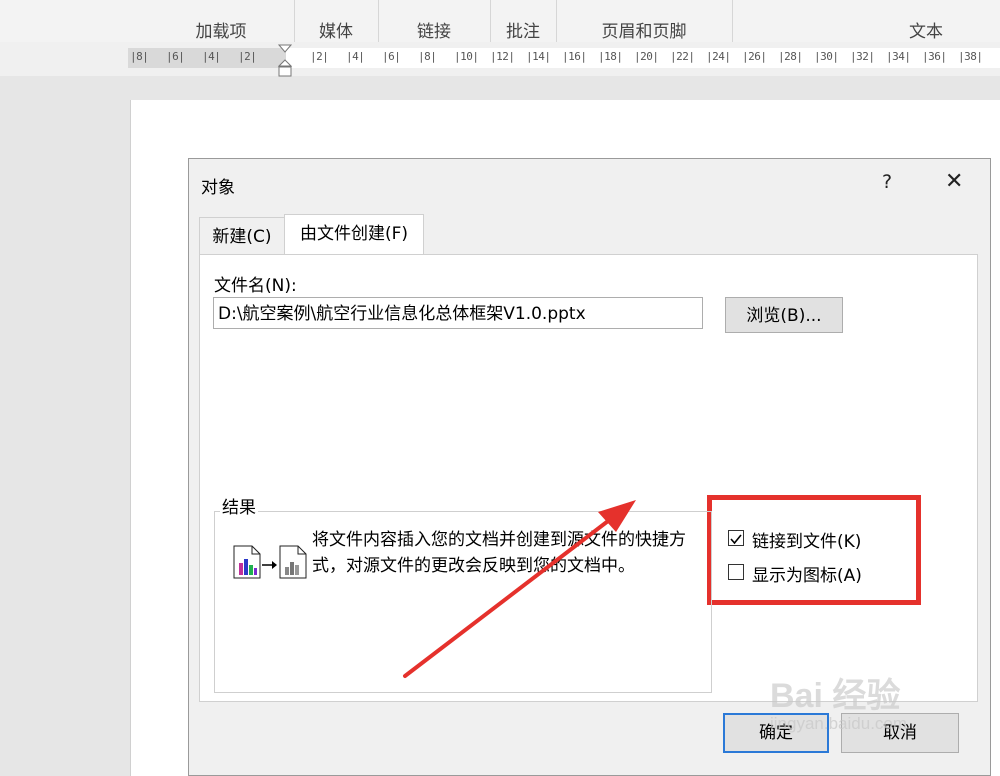 The width and height of the screenshot is (1000, 776). What do you see at coordinates (826, 56) in the screenshot?
I see `ruler-tick: |30|` at bounding box center [826, 56].